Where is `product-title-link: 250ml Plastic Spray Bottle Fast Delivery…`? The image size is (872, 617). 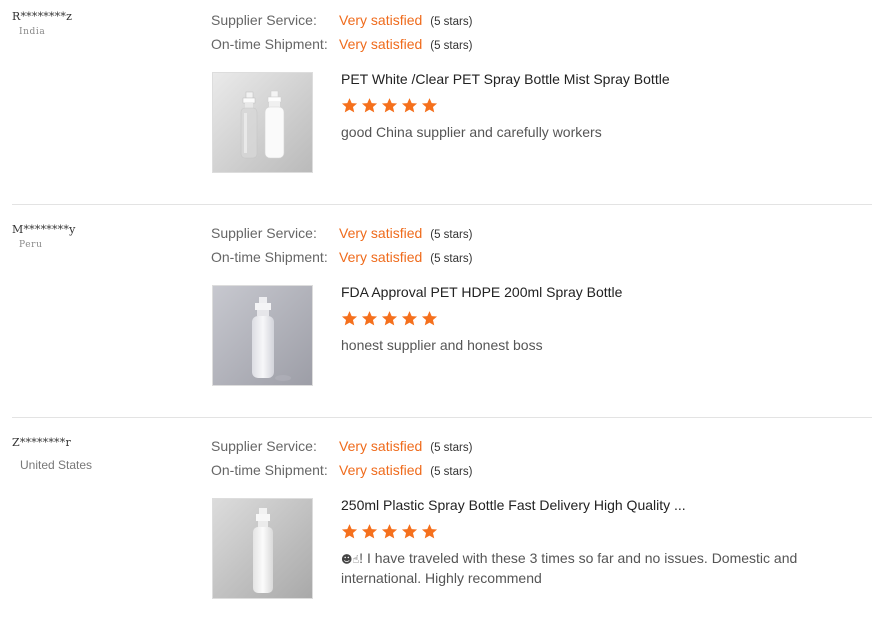 product-title-link: 250ml Plastic Spray Bottle Fast Delivery… is located at coordinates (513, 505).